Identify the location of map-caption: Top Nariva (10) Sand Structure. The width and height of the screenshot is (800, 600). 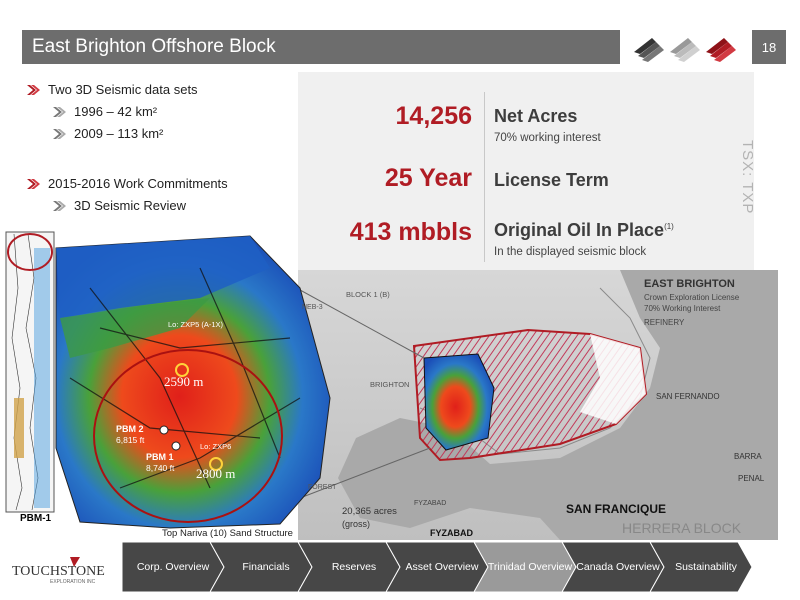
(227, 533).